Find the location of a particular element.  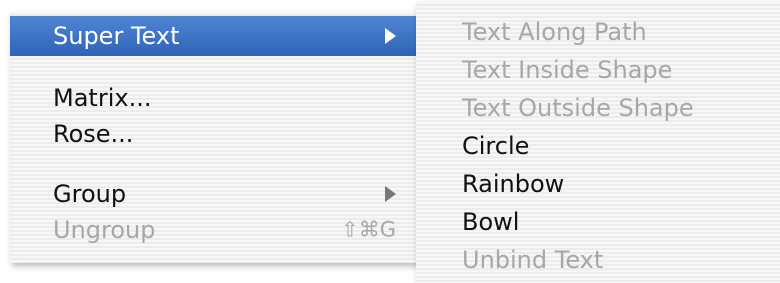

submenu-item-text-outside-shape: Text Outside Shape is located at coordinates (598, 108).